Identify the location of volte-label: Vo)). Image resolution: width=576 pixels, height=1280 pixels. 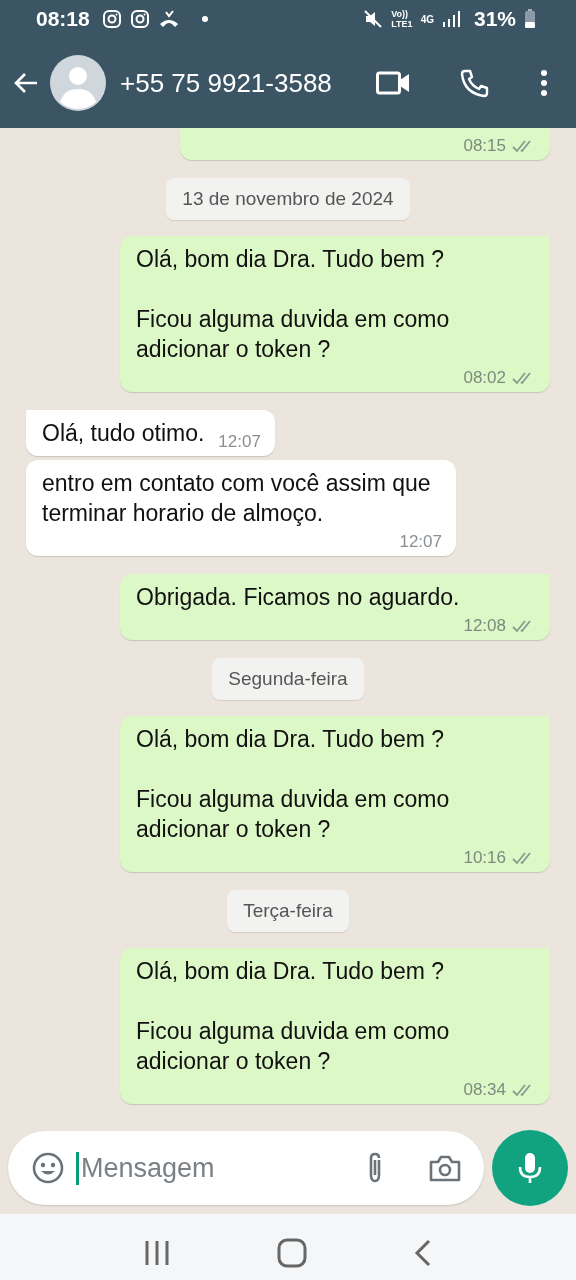
(400, 14).